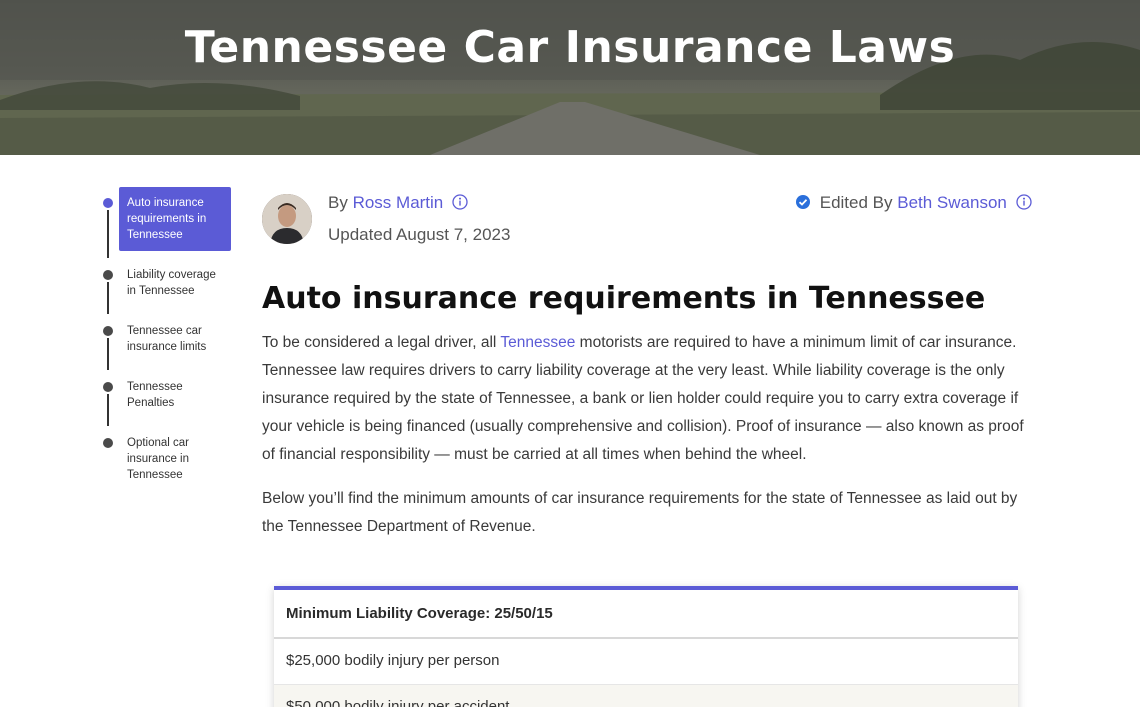 The image size is (1140, 707). Describe the element at coordinates (175, 219) in the screenshot. I see `toc-item-label: Auto insurance requirements in Tennessee` at that location.